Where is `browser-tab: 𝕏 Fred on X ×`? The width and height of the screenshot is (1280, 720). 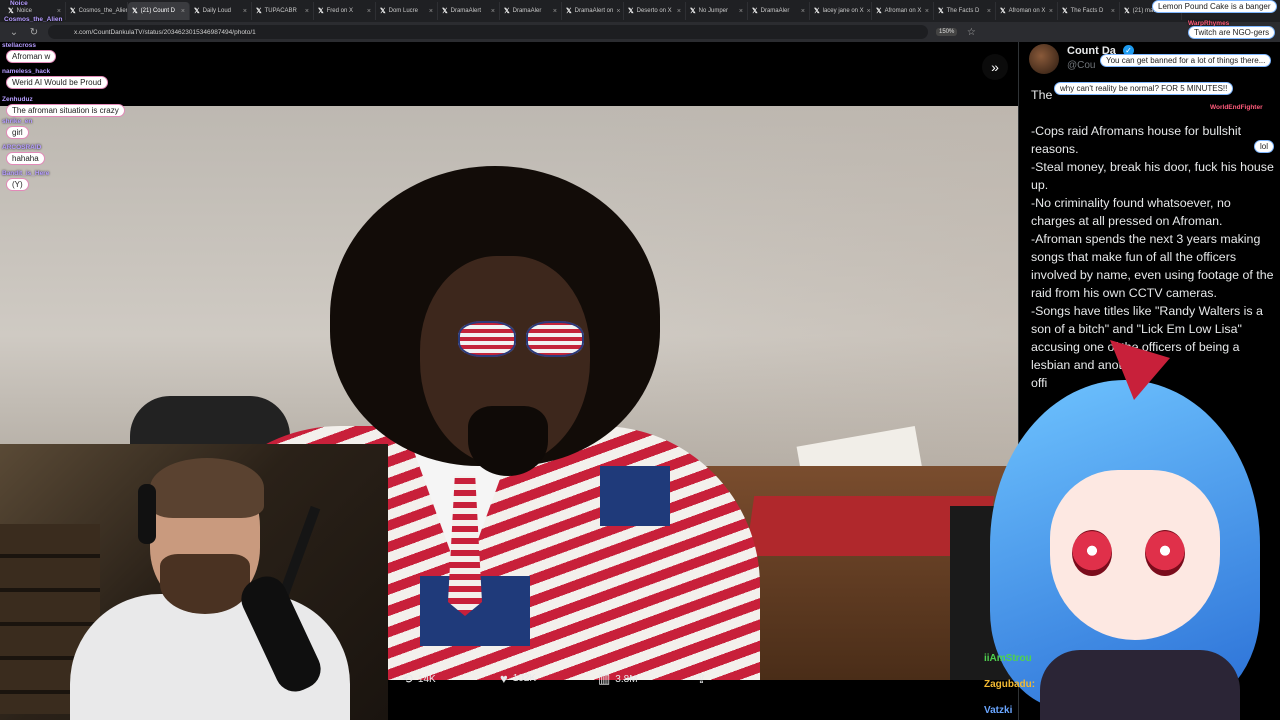 browser-tab: 𝕏 Fred on X × is located at coordinates (345, 11).